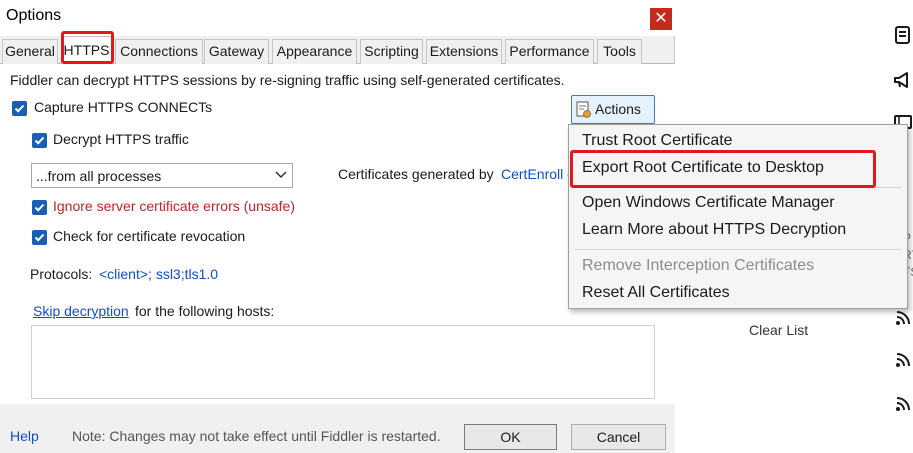 The width and height of the screenshot is (913, 453). What do you see at coordinates (205, 311) in the screenshot?
I see `skip-hosts-label: for the following hosts:` at bounding box center [205, 311].